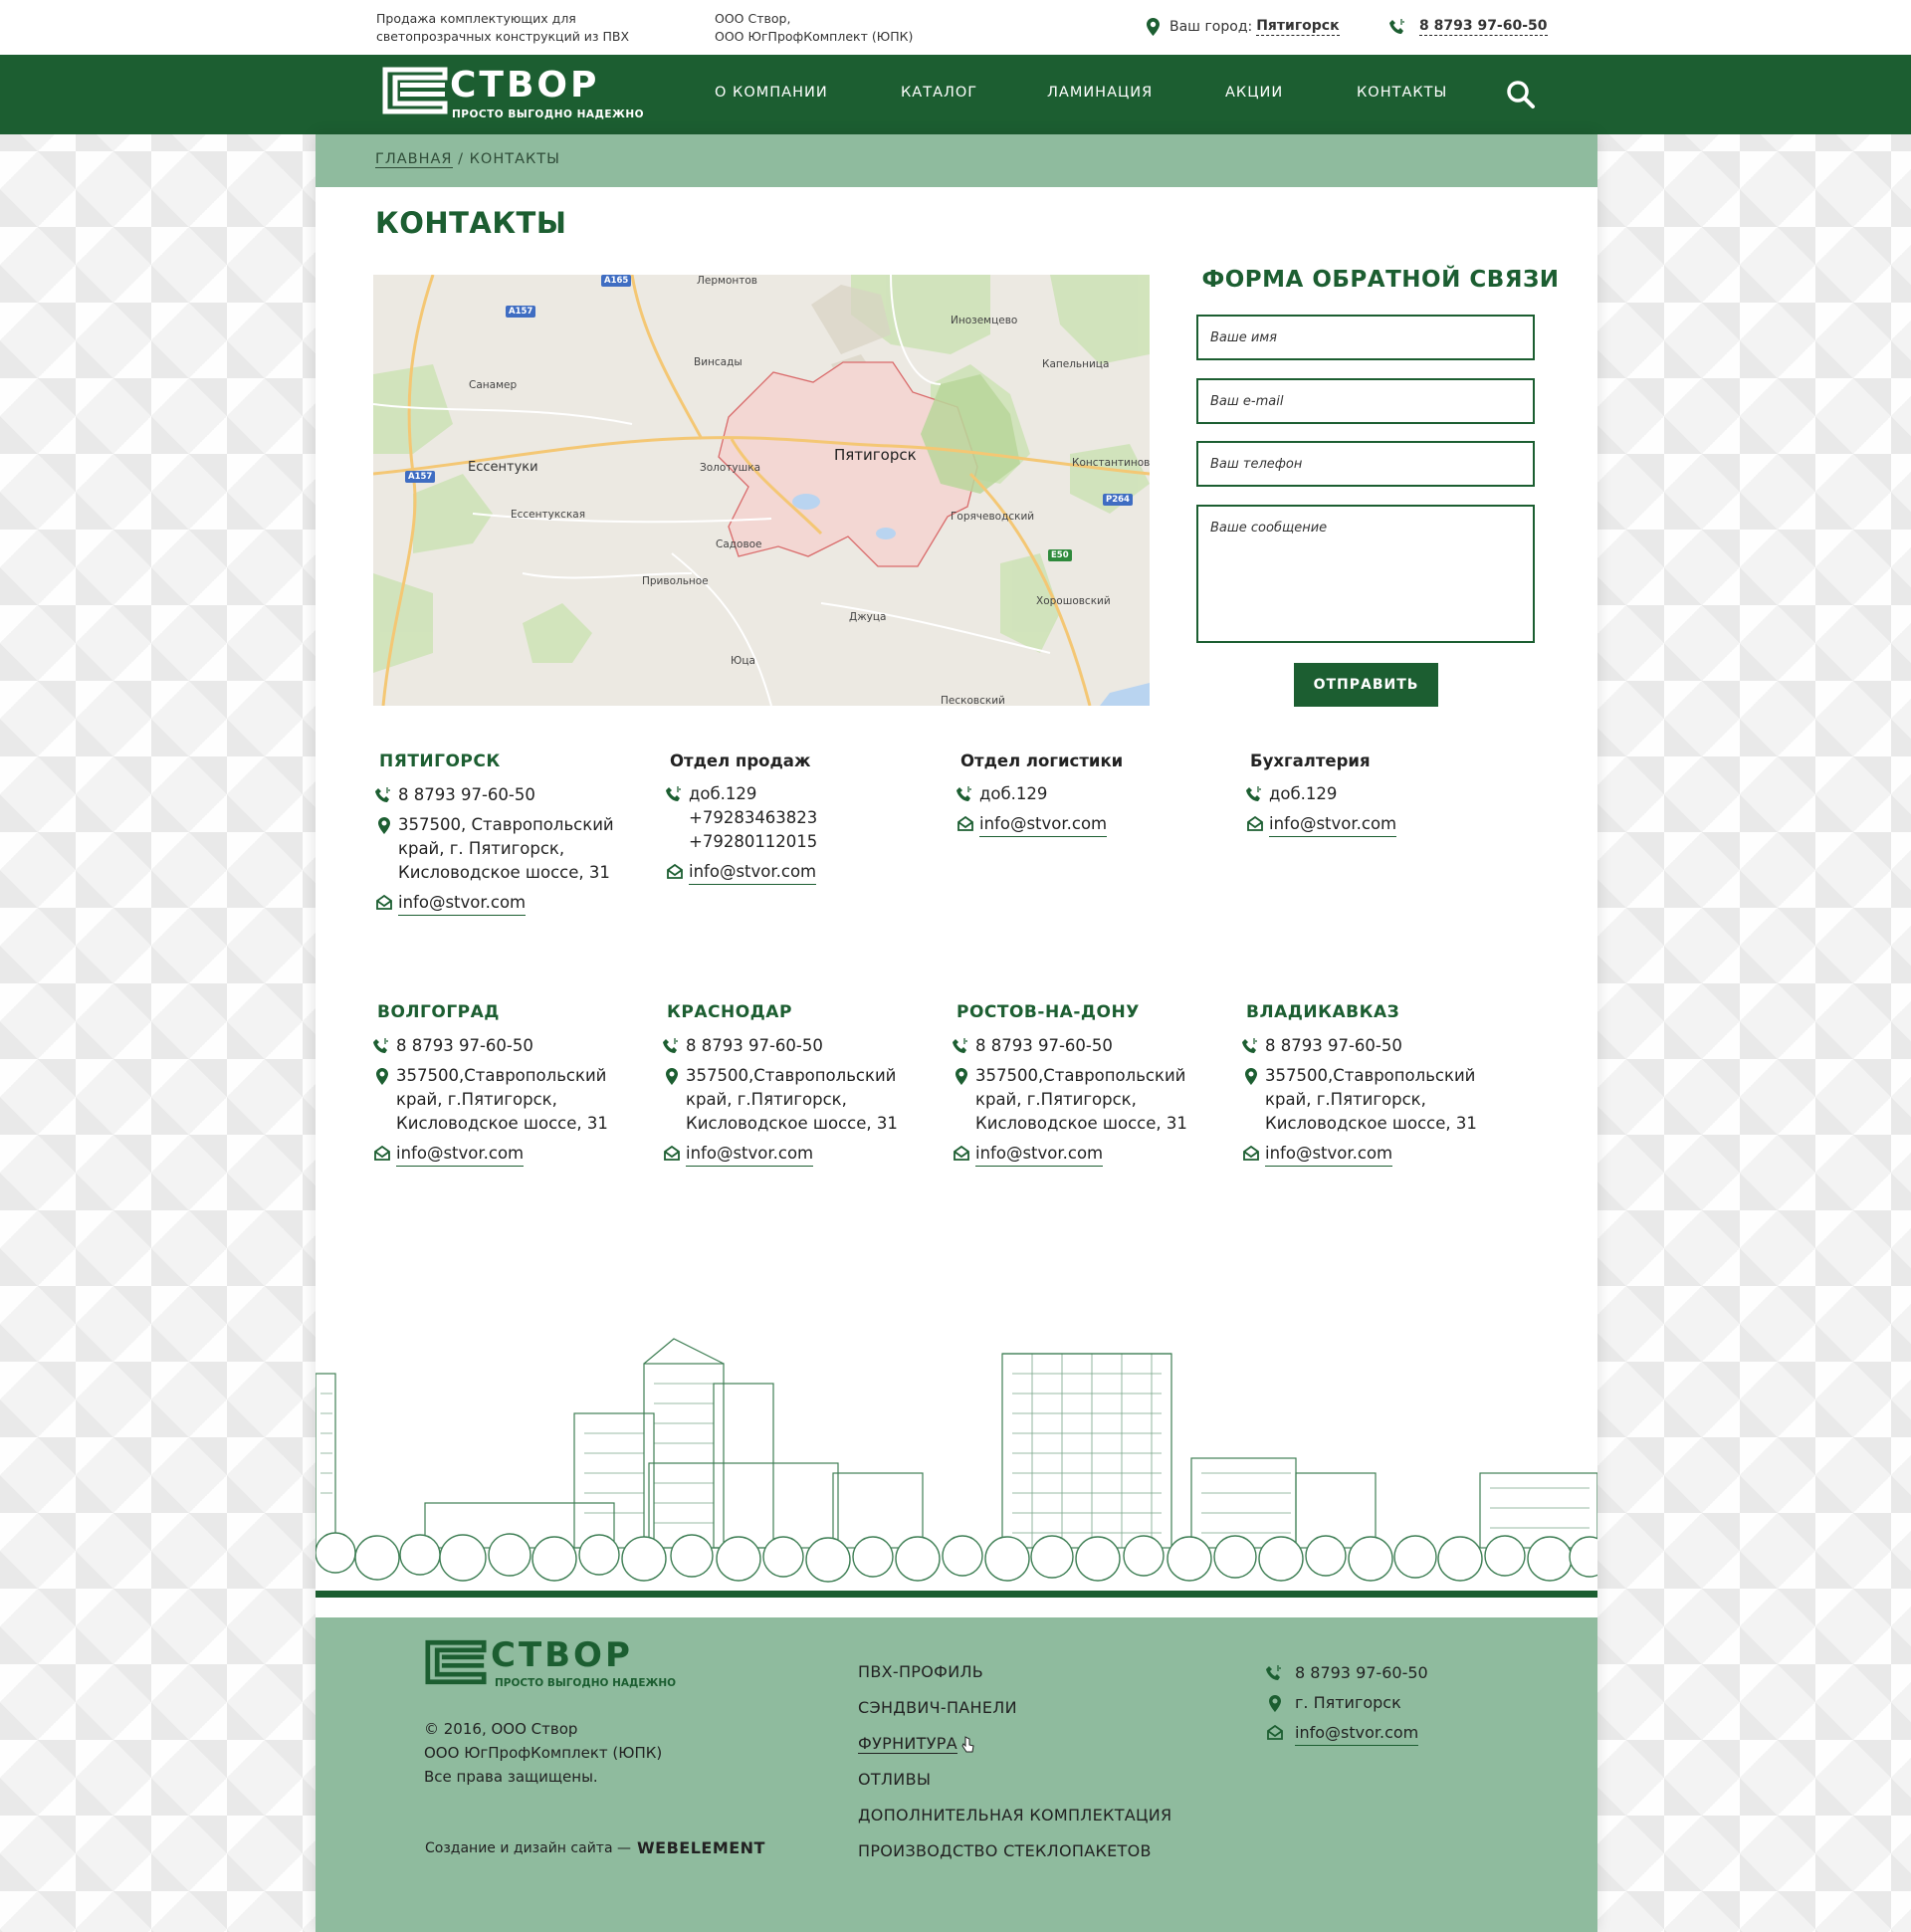  What do you see at coordinates (1365, 337) in the screenshot?
I see `name-field` at bounding box center [1365, 337].